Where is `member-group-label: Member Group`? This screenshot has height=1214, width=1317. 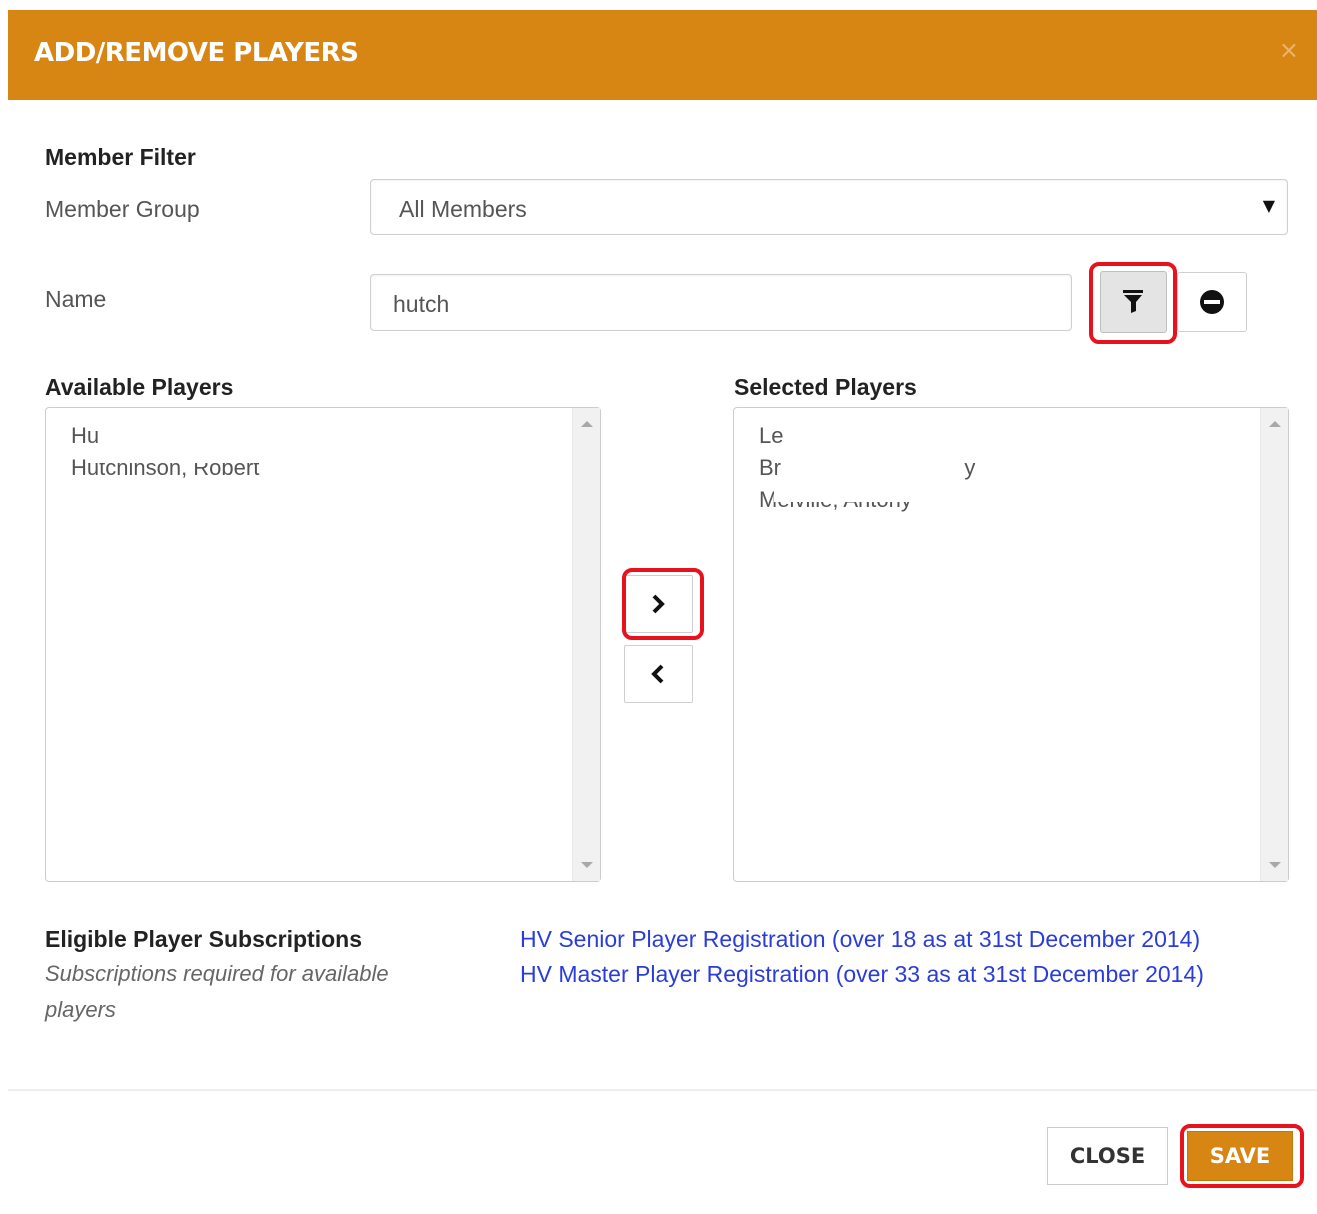
member-group-label: Member Group is located at coordinates (122, 209).